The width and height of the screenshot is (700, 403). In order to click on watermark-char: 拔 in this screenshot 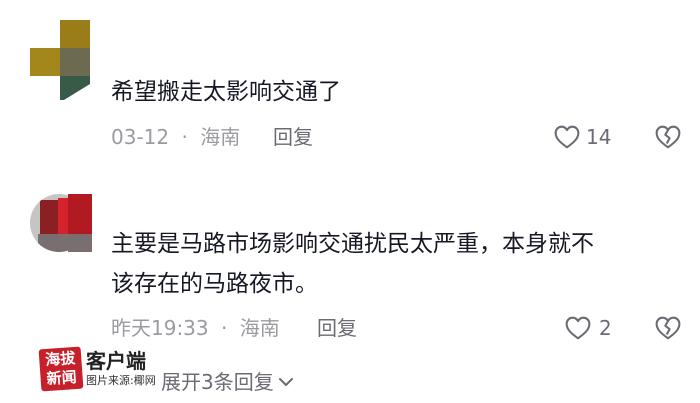, I will do `click(67, 358)`.